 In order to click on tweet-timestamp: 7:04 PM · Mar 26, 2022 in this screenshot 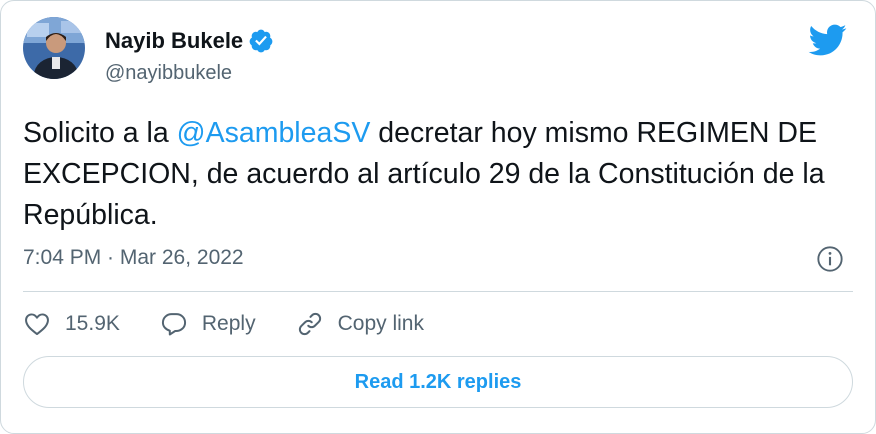, I will do `click(133, 258)`.